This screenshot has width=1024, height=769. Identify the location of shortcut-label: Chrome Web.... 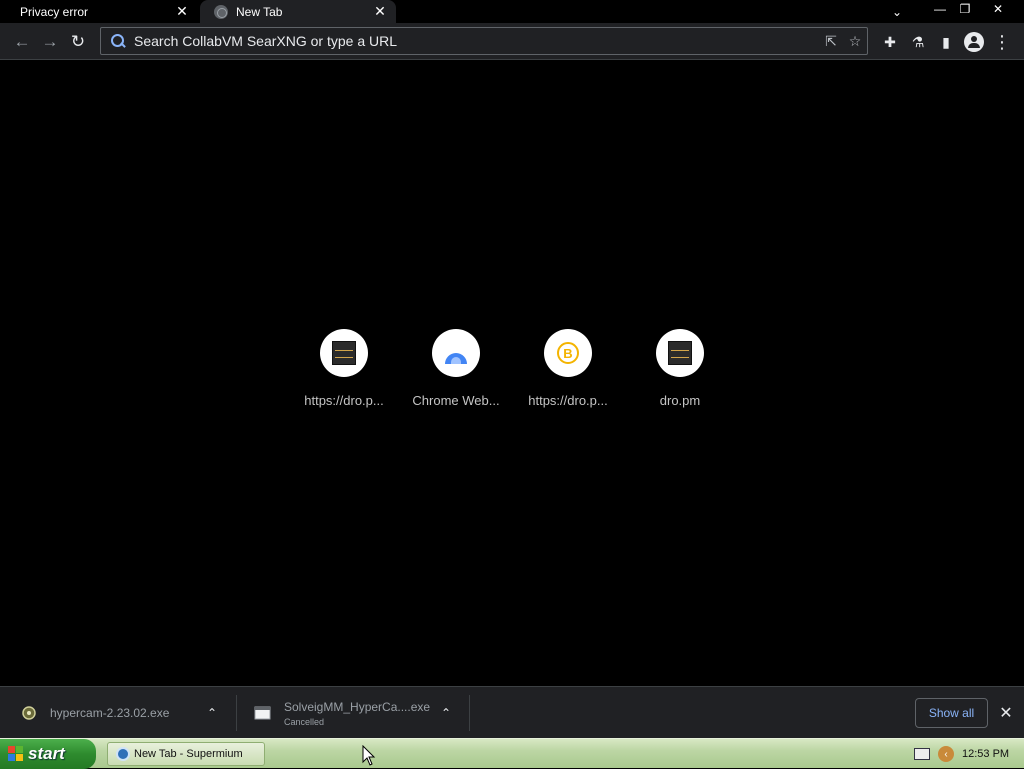
(456, 400).